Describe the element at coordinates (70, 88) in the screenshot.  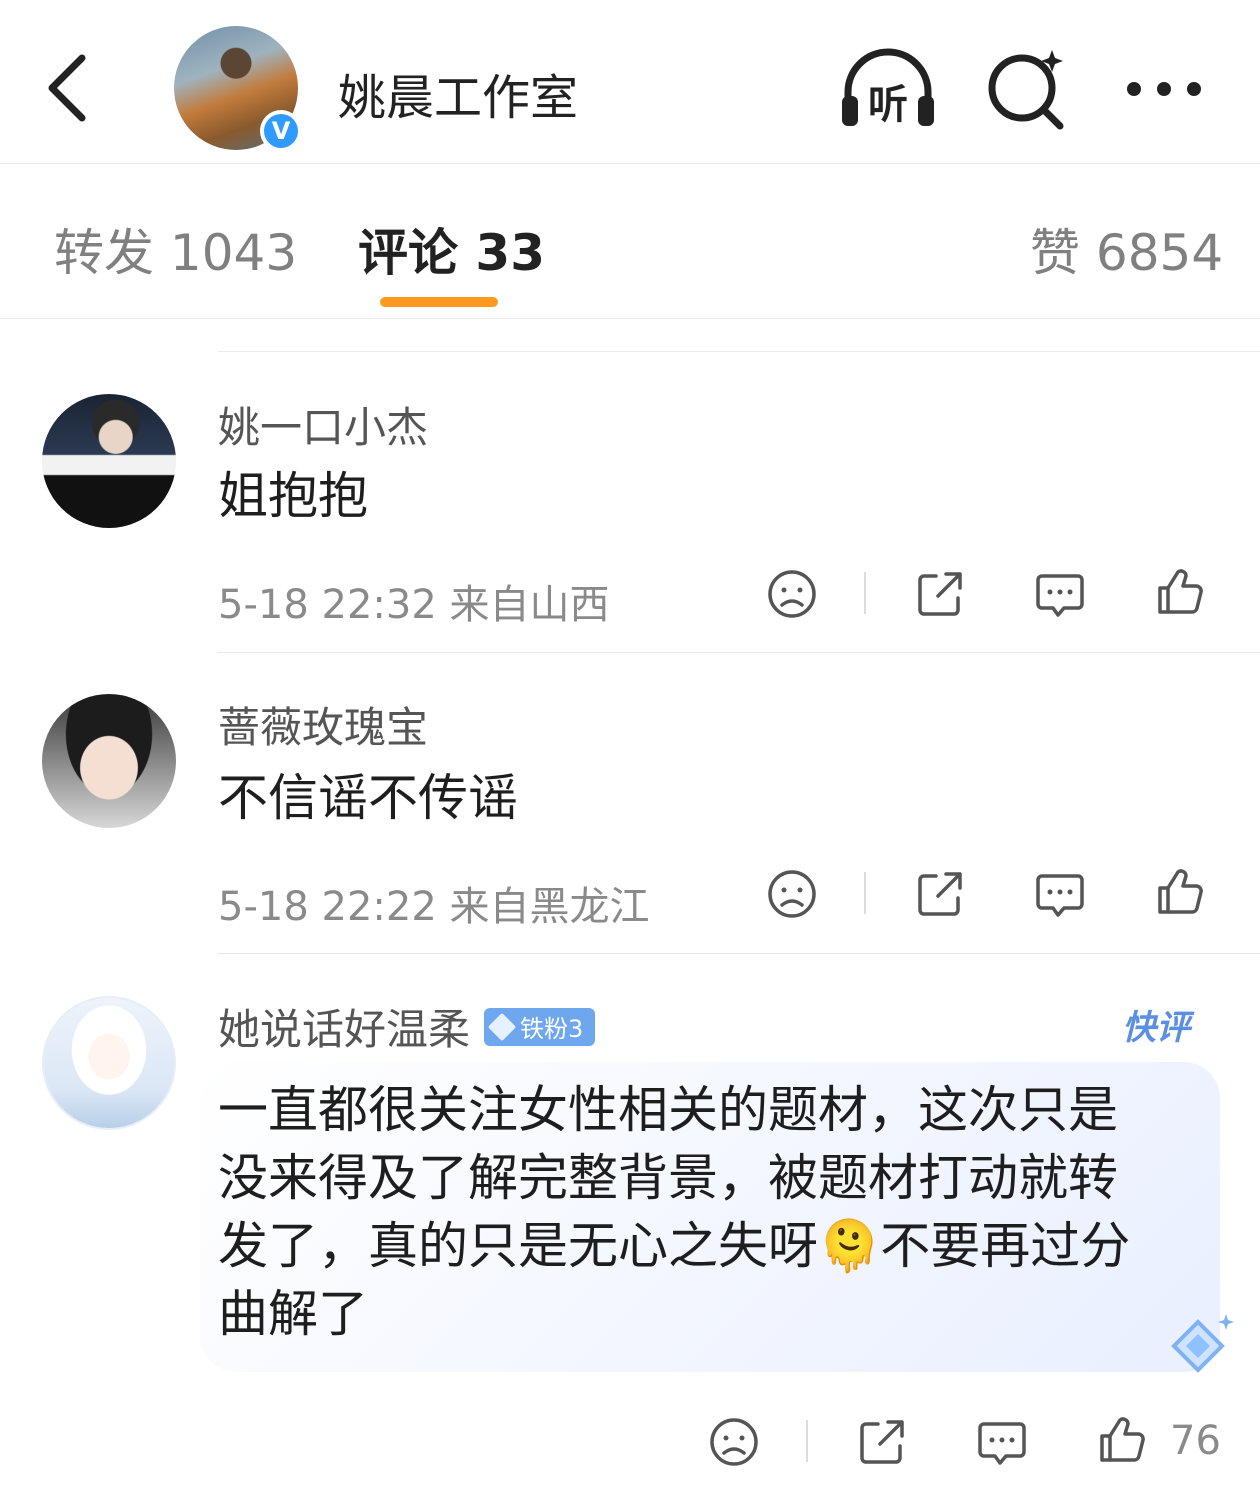
I see `back-arrow-icon` at that location.